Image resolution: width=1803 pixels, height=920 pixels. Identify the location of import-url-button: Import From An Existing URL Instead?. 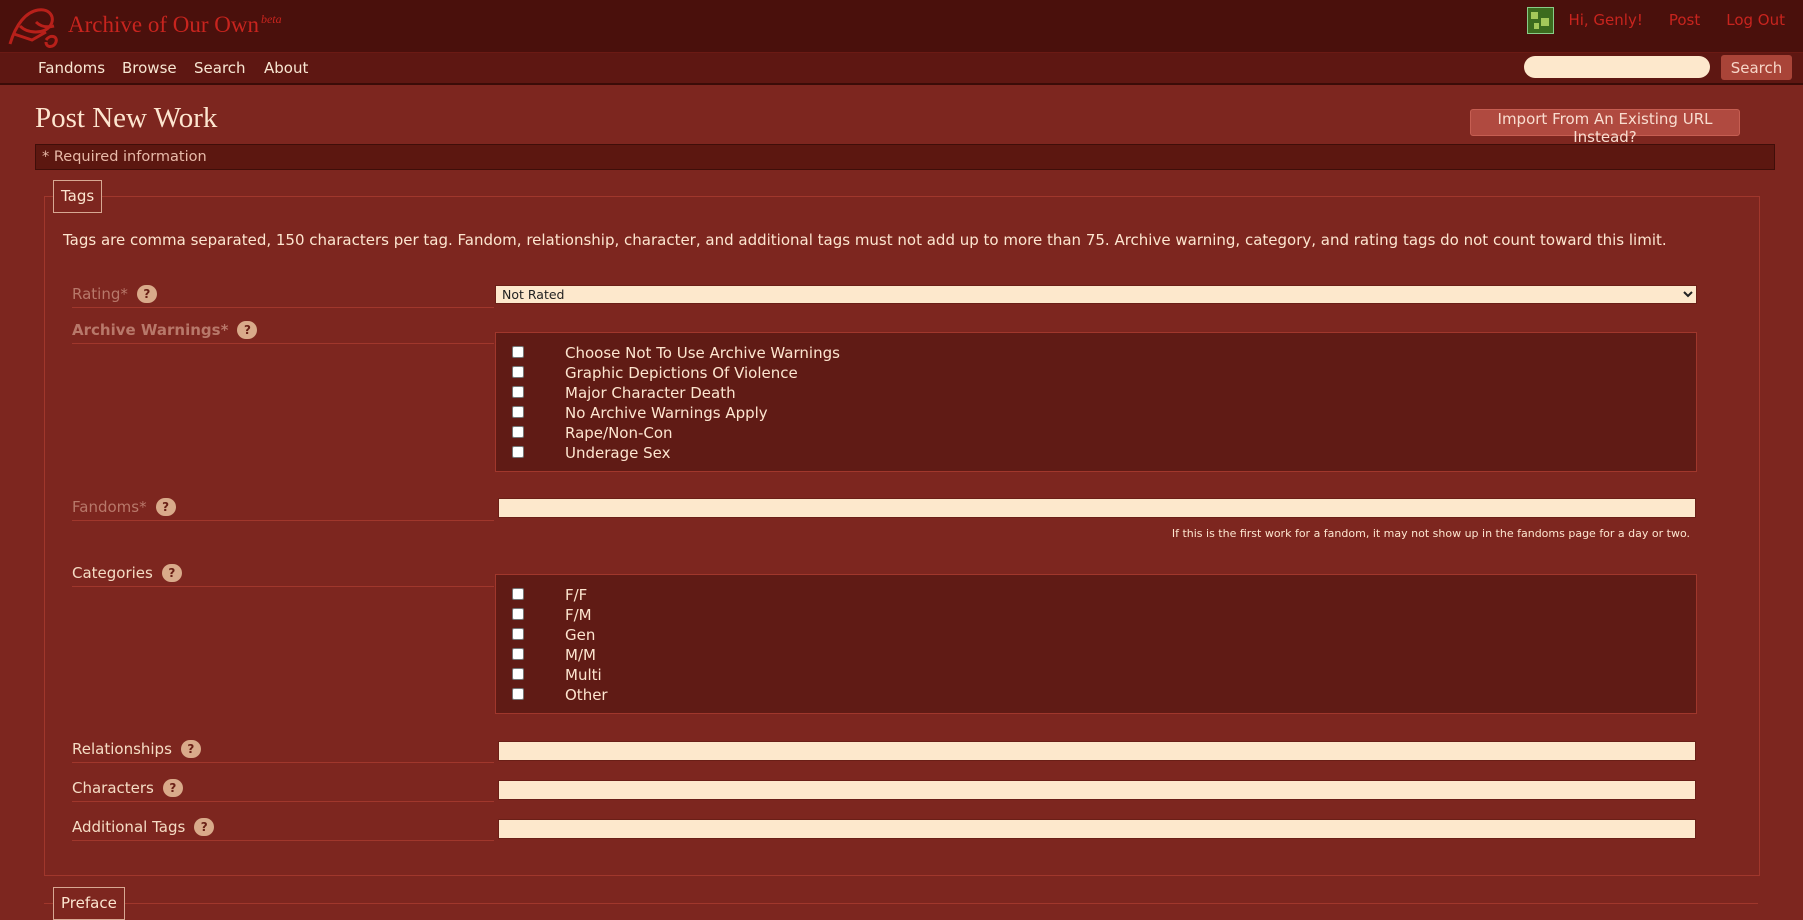
(1605, 127).